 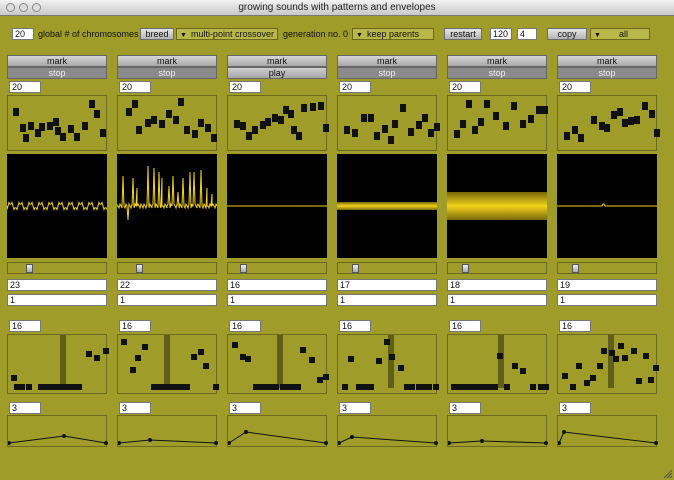 What do you see at coordinates (23, 34) in the screenshot?
I see `chromosomes-input: 20` at bounding box center [23, 34].